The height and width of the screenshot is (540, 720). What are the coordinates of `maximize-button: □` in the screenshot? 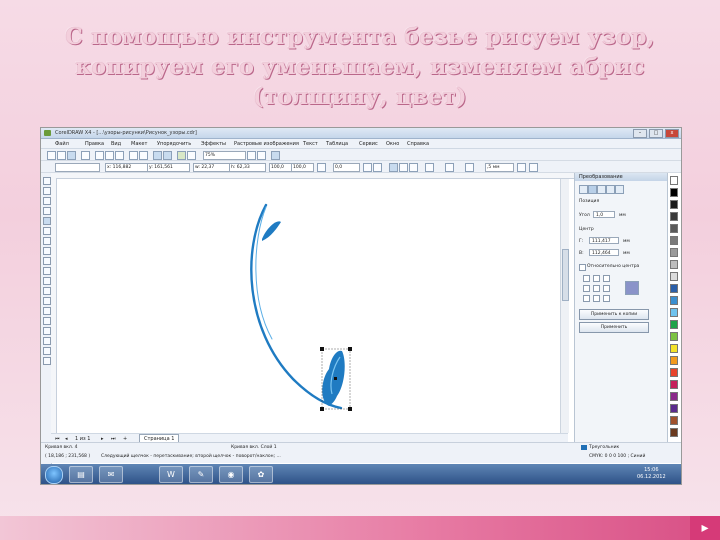 It's located at (656, 133).